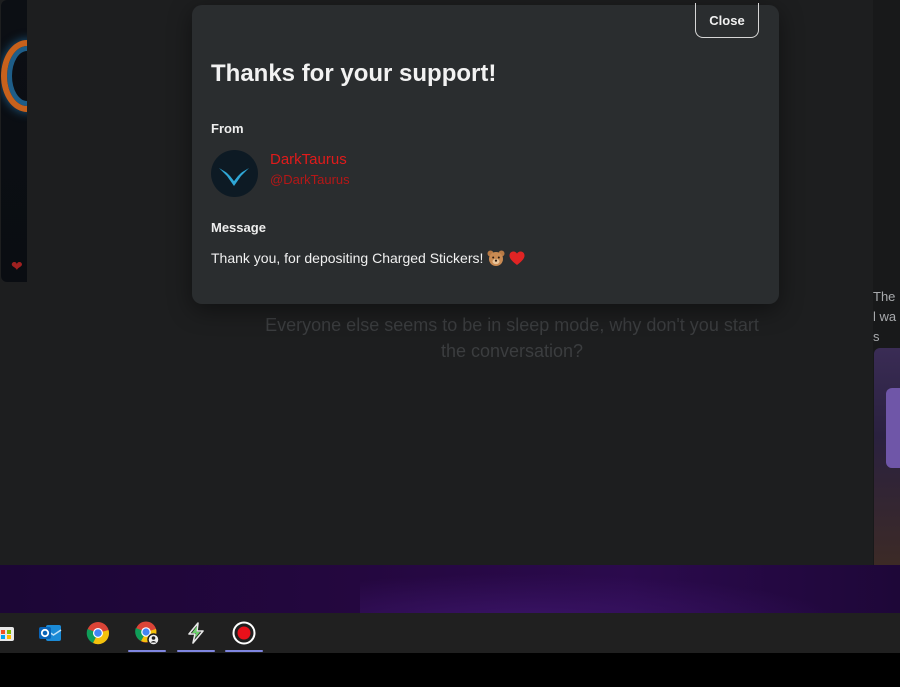 This screenshot has height=687, width=900. Describe the element at coordinates (450, 633) in the screenshot. I see `taskbar` at that location.